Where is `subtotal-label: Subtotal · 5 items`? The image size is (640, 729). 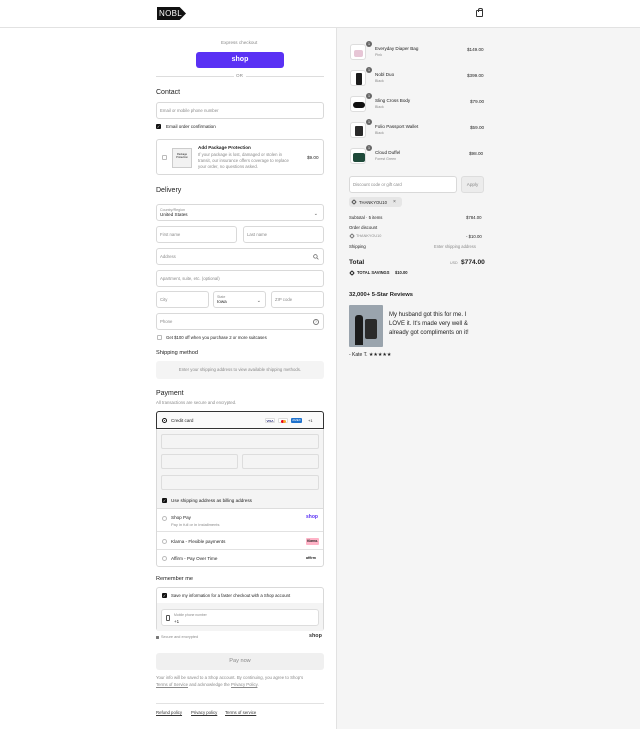
subtotal-label: Subtotal · 5 items is located at coordinates (366, 217).